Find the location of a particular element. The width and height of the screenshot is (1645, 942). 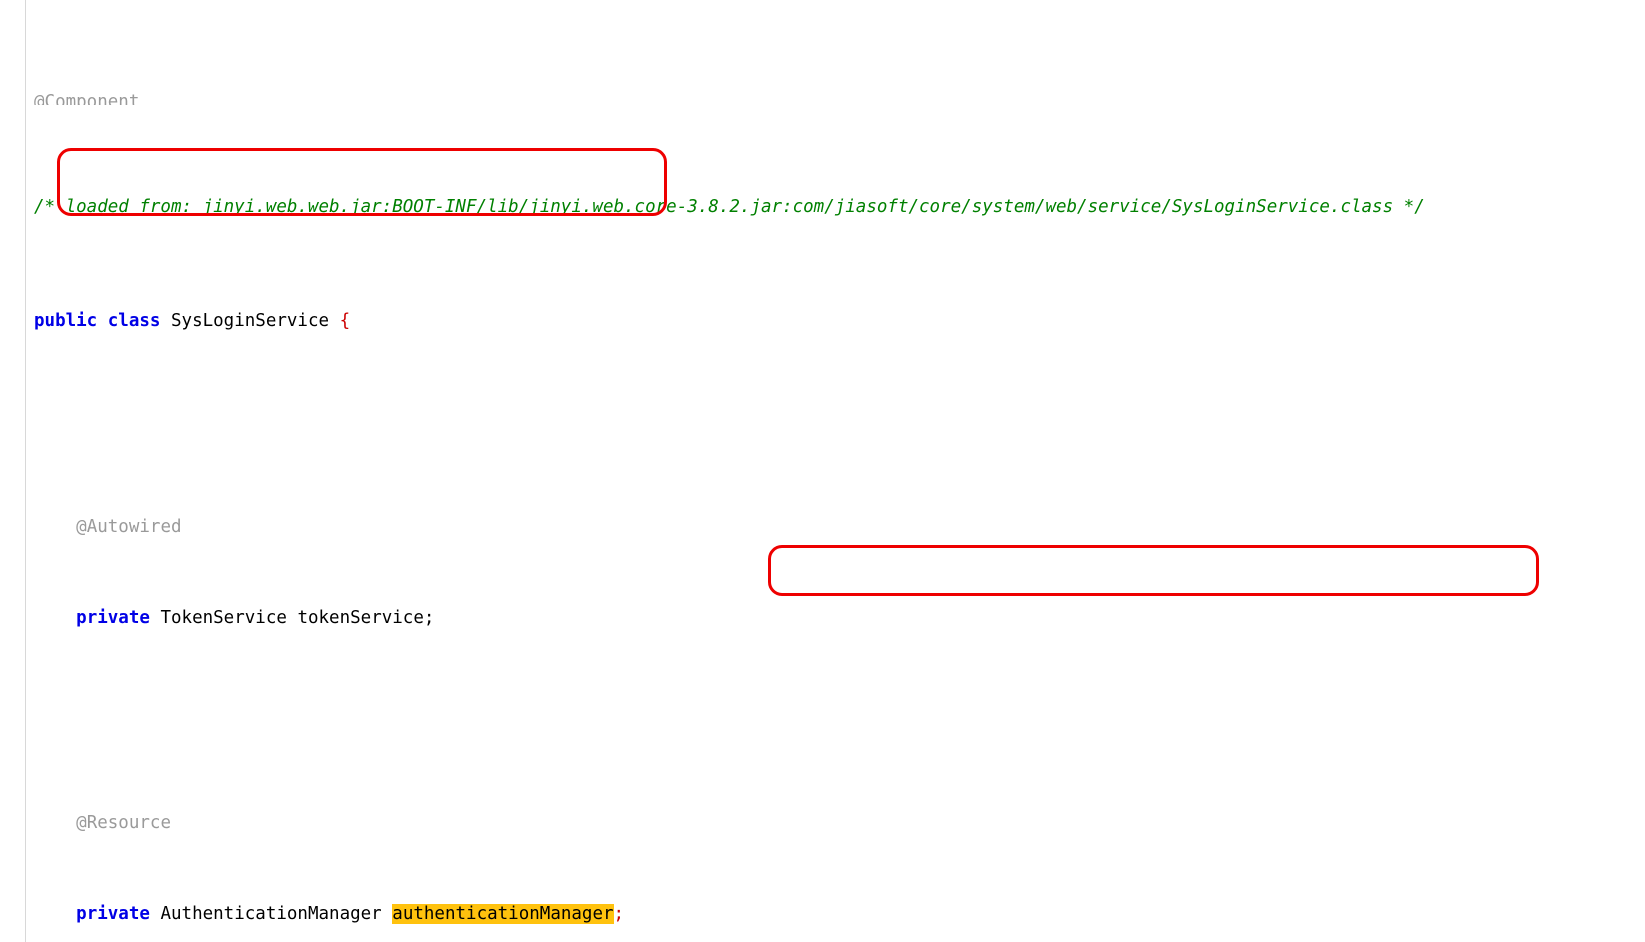

keyword-class: class is located at coordinates (134, 321).